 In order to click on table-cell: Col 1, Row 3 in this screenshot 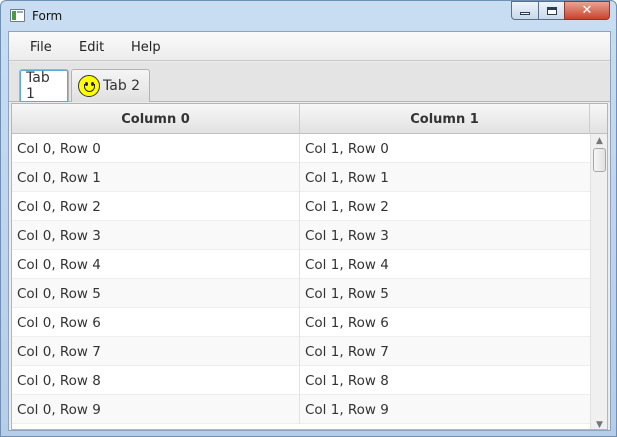, I will do `click(347, 235)`.